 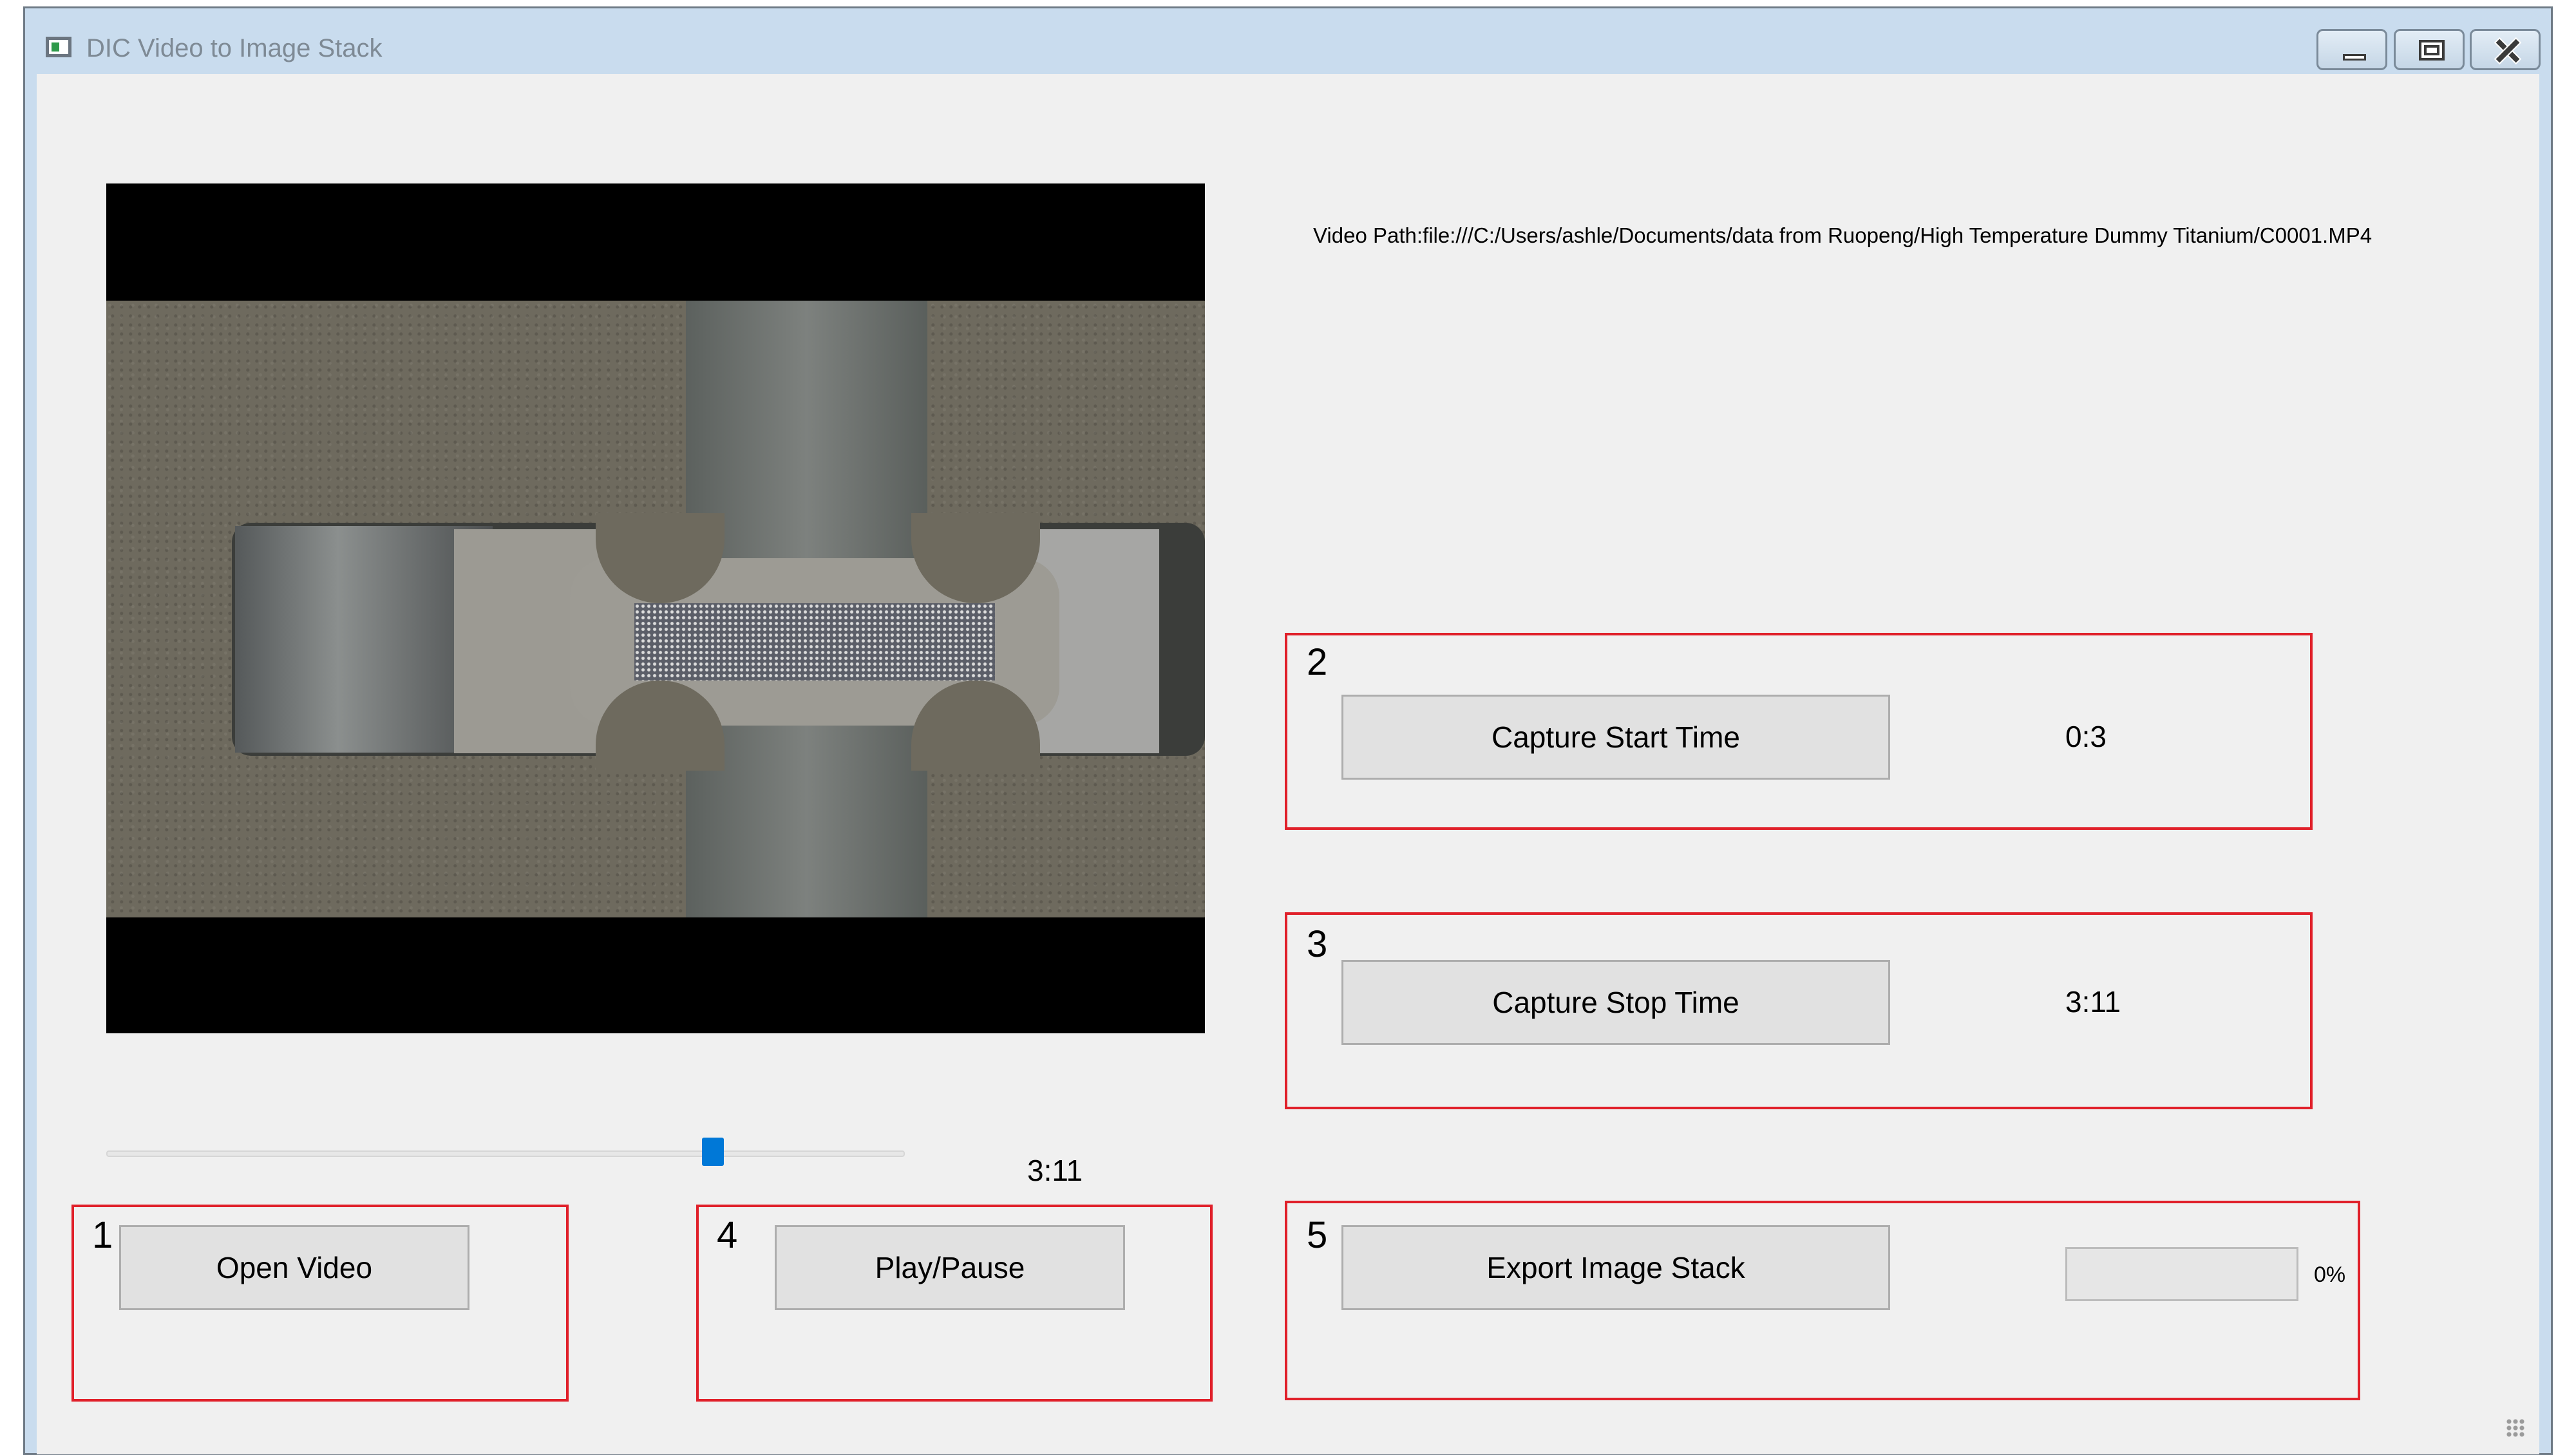 I want to click on step-2-number: 2, so click(x=1318, y=662).